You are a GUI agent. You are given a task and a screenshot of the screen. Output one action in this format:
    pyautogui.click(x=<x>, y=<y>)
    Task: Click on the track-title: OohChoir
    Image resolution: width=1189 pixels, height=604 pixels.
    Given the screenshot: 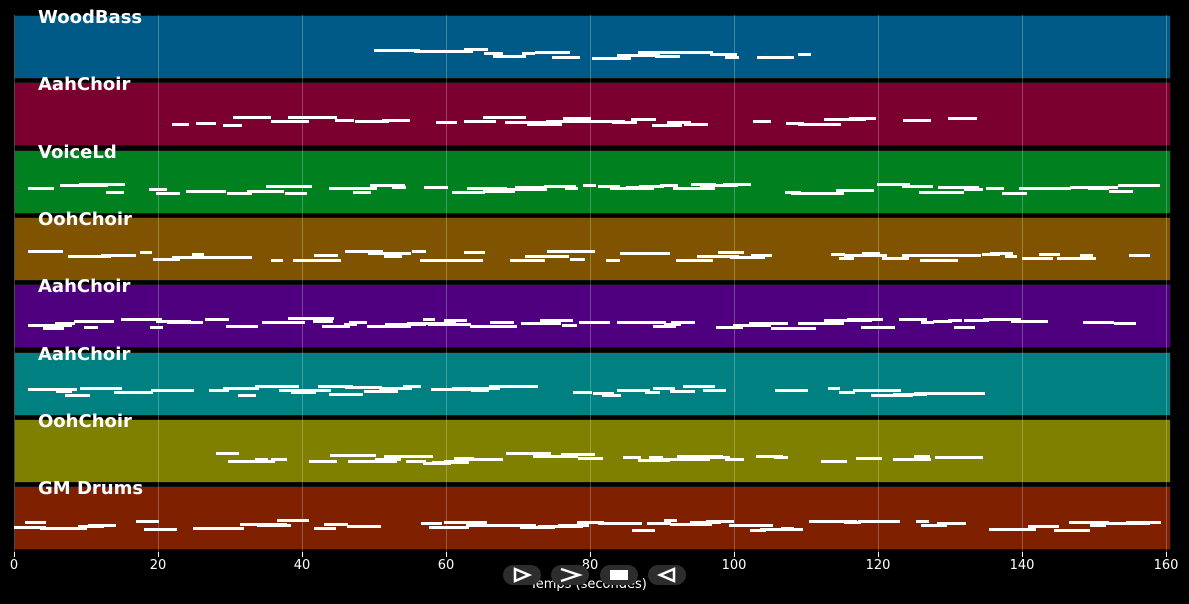 What is the action you would take?
    pyautogui.click(x=85, y=219)
    